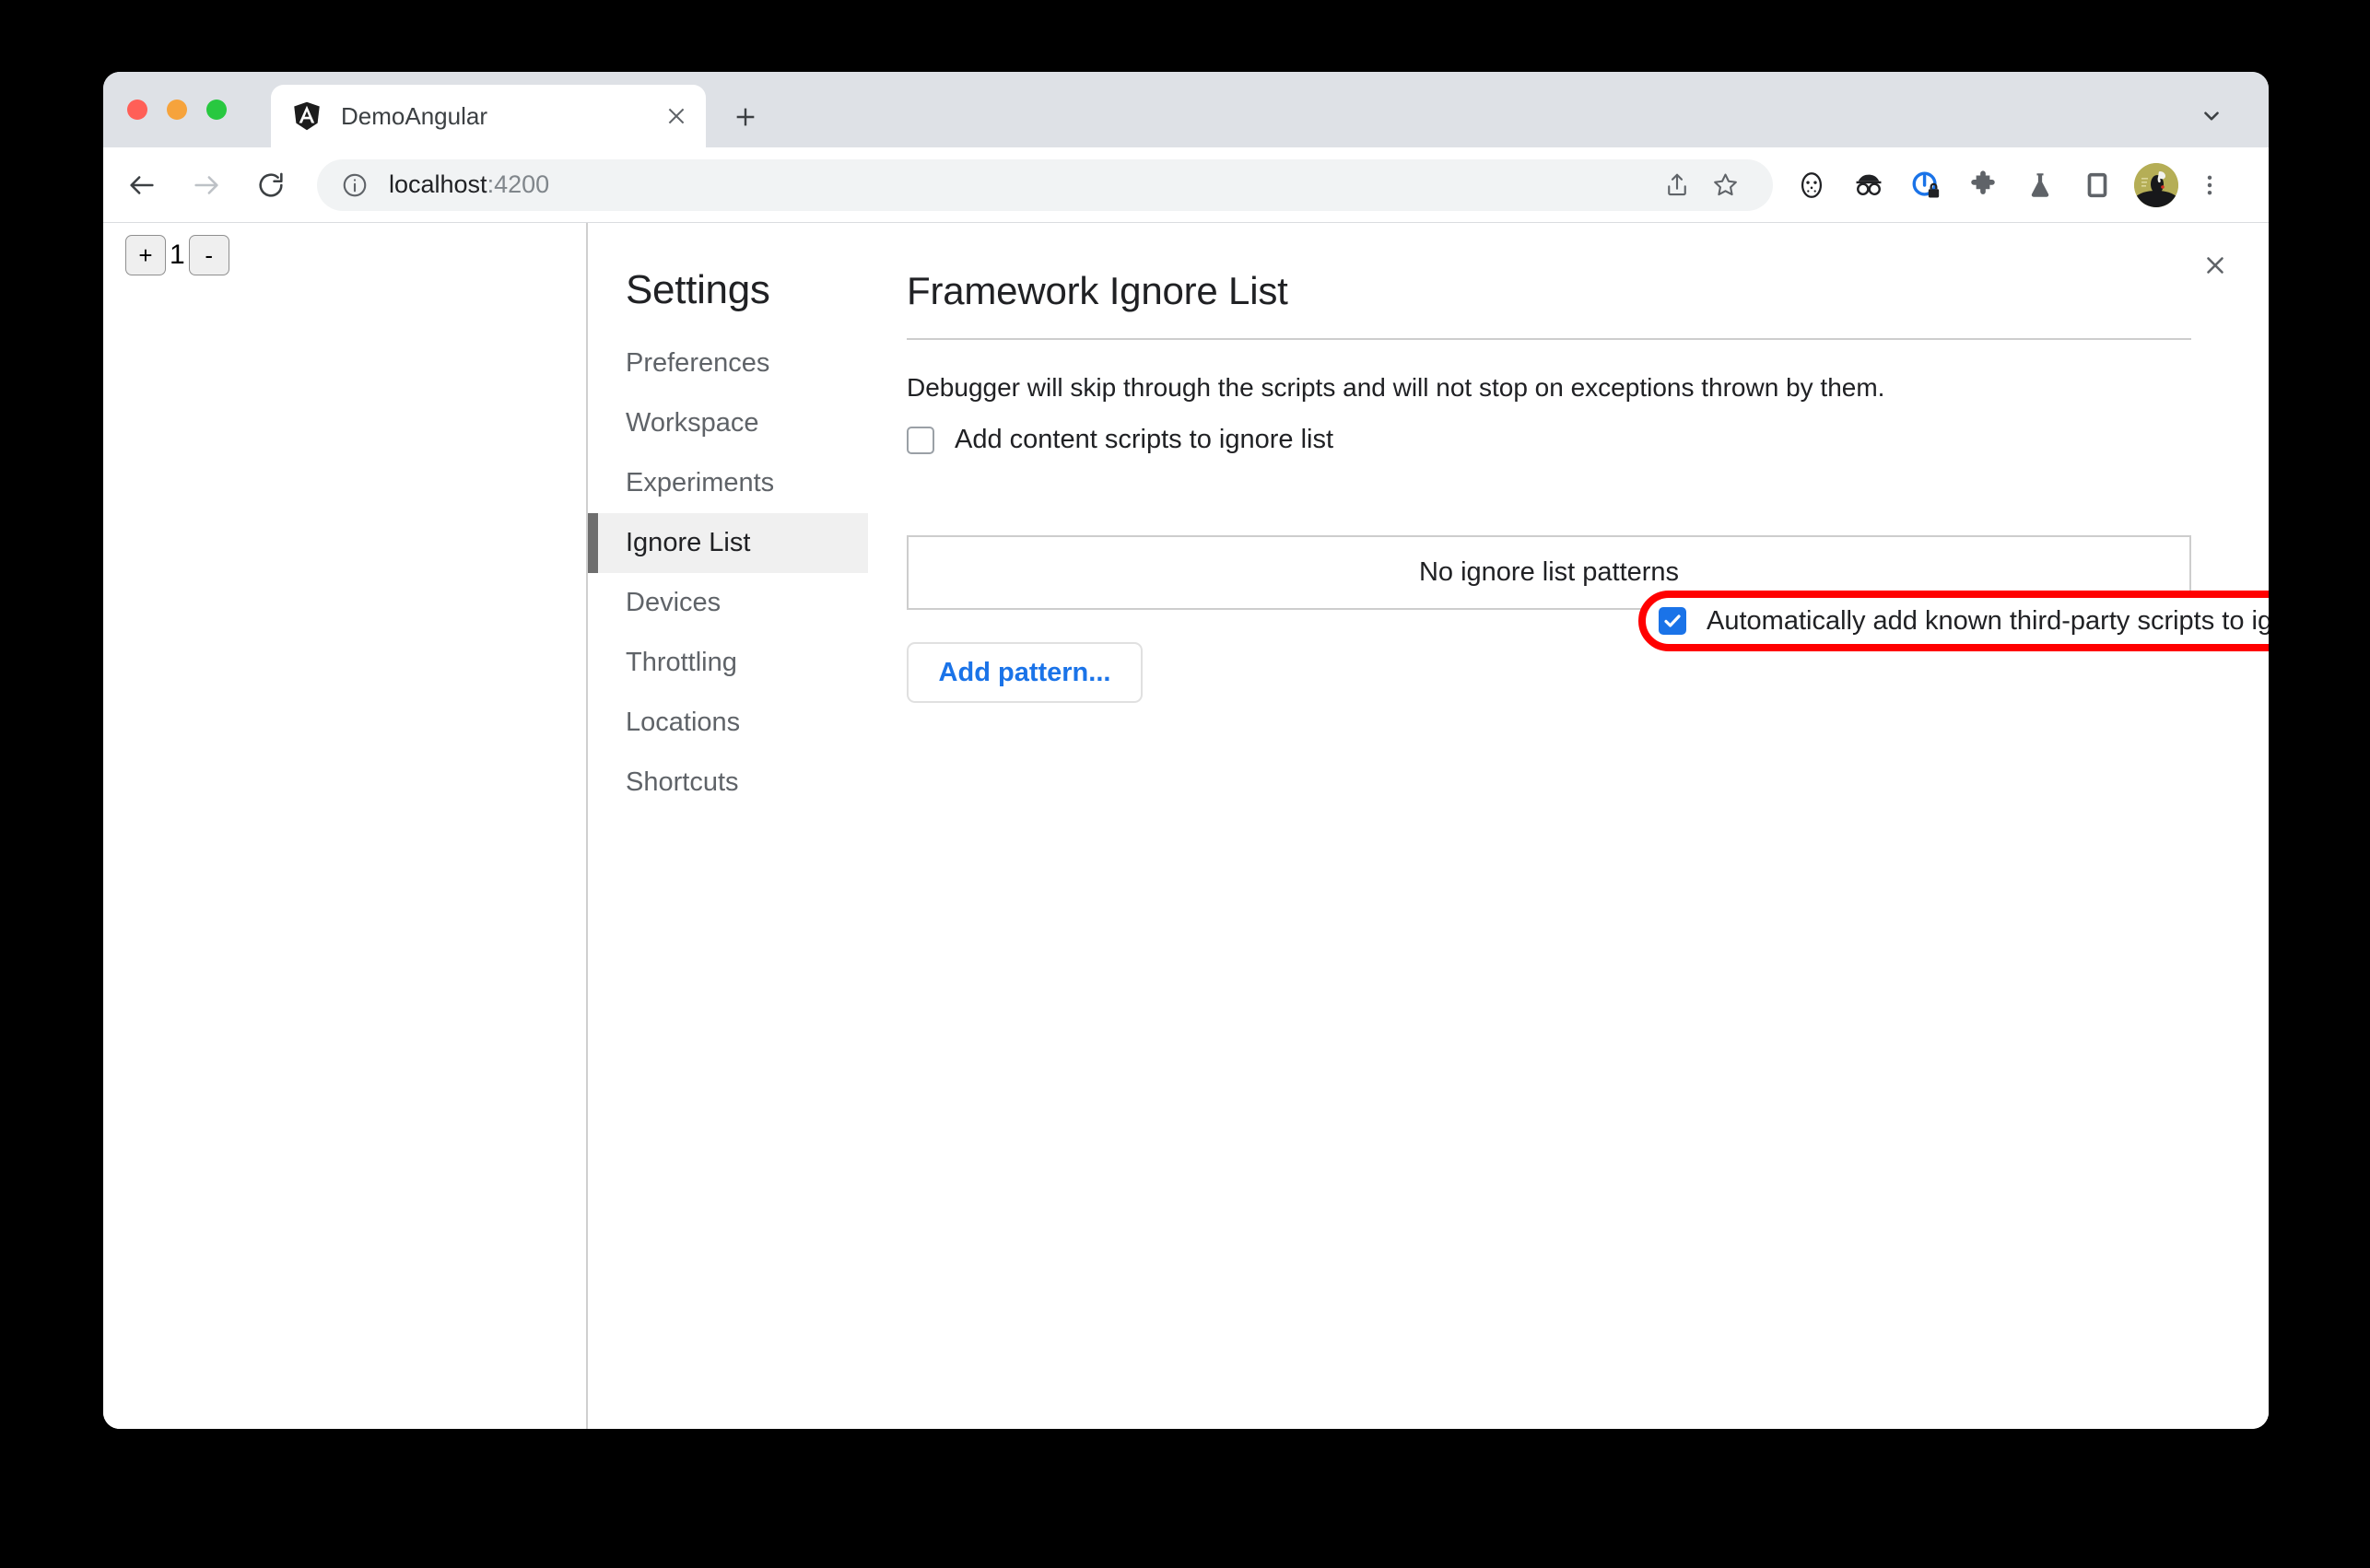  What do you see at coordinates (355, 185) in the screenshot?
I see `site-info-icon` at bounding box center [355, 185].